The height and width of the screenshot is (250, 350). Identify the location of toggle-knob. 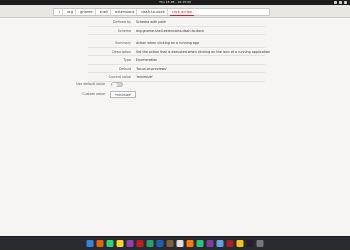
(114, 85).